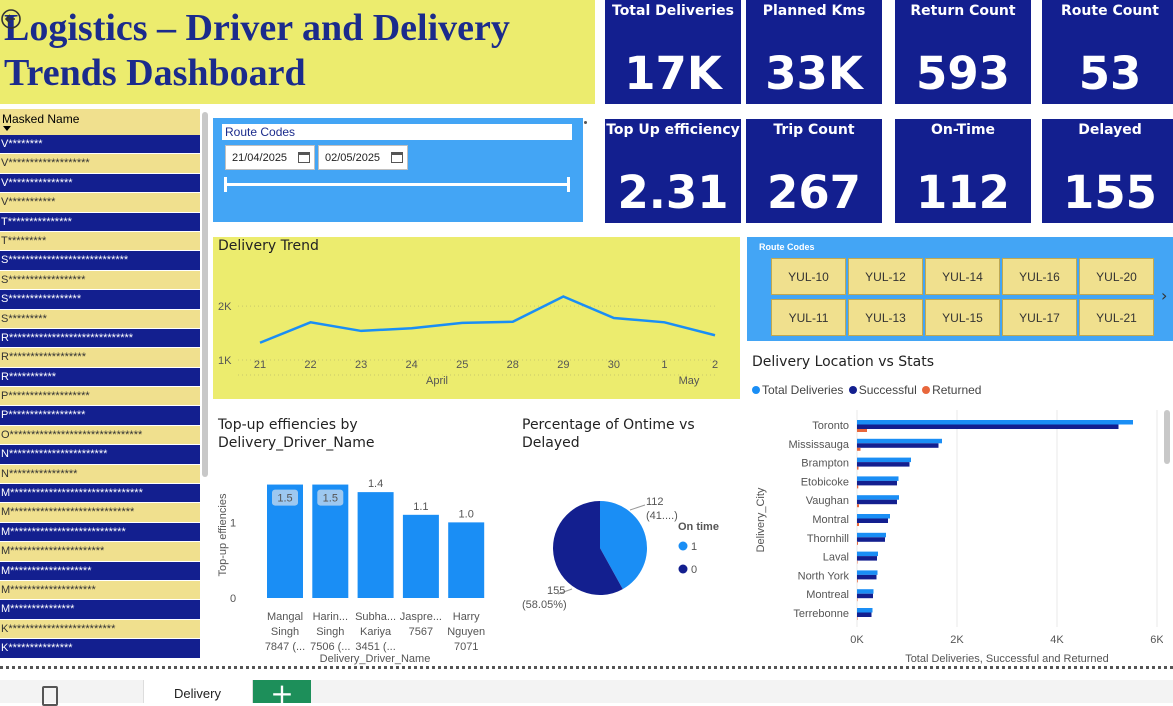 Image resolution: width=1173 pixels, height=706 pixels. I want to click on kpi-route-count: Route Count 53, so click(1107, 52).